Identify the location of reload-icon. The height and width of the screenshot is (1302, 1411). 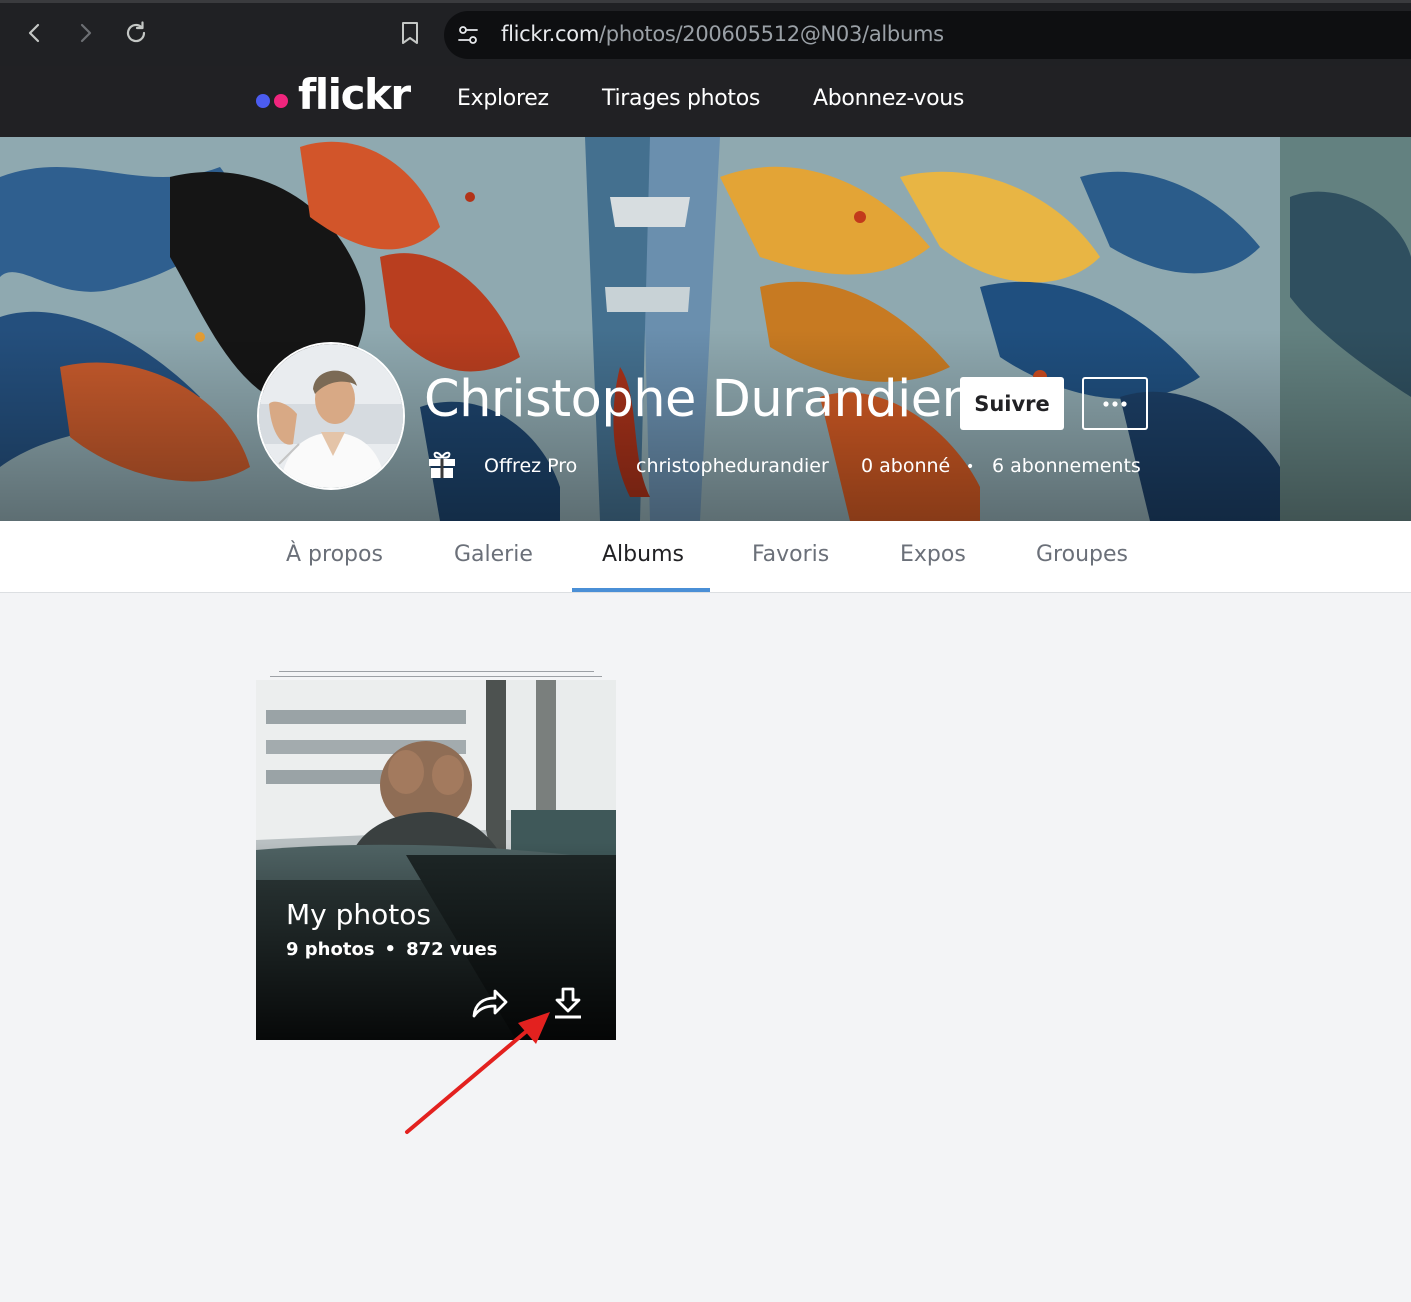
(136, 33).